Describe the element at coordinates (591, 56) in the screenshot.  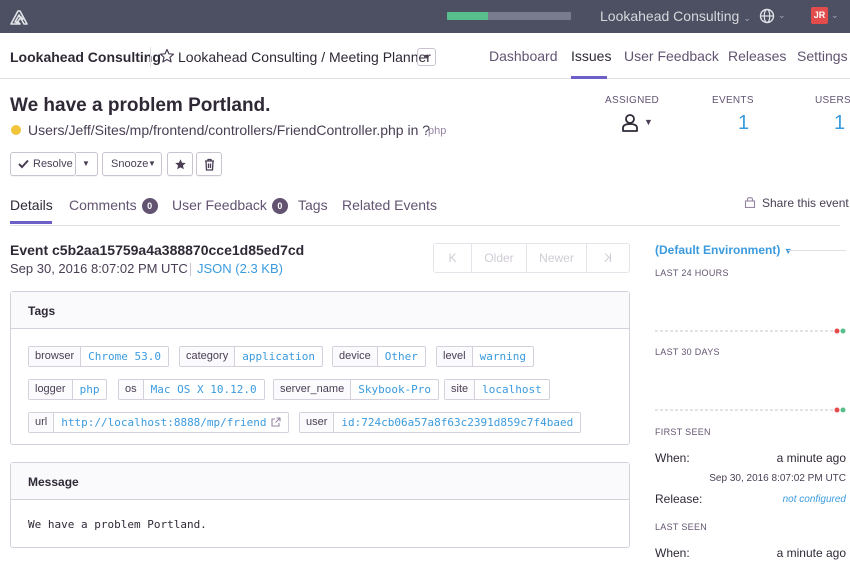
I see `nav-issues: Issues` at that location.